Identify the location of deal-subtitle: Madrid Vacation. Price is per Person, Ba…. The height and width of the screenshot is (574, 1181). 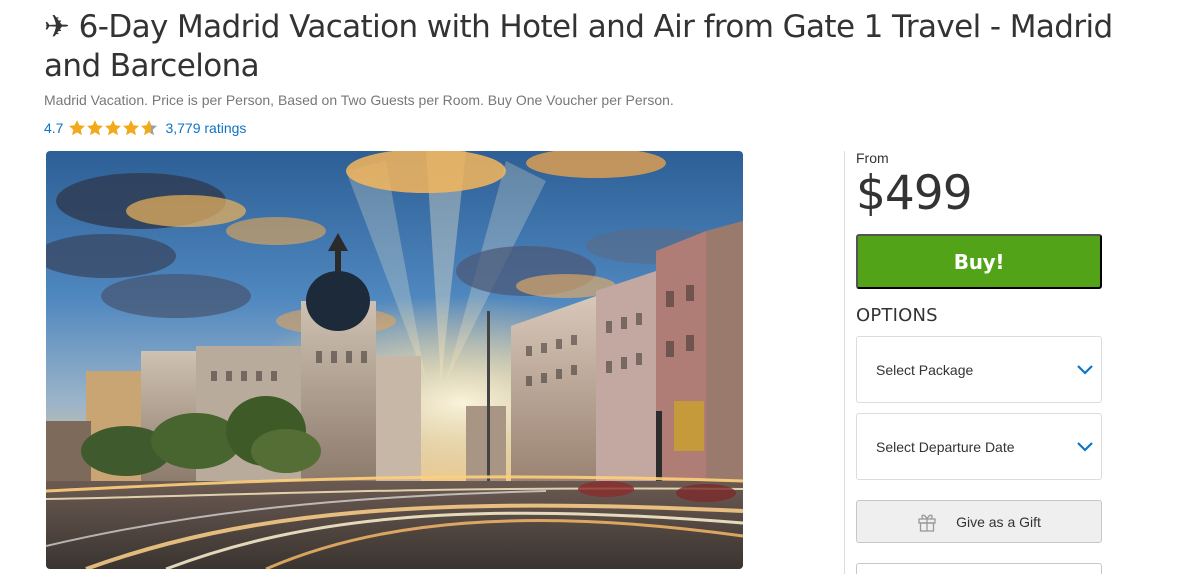
(359, 100).